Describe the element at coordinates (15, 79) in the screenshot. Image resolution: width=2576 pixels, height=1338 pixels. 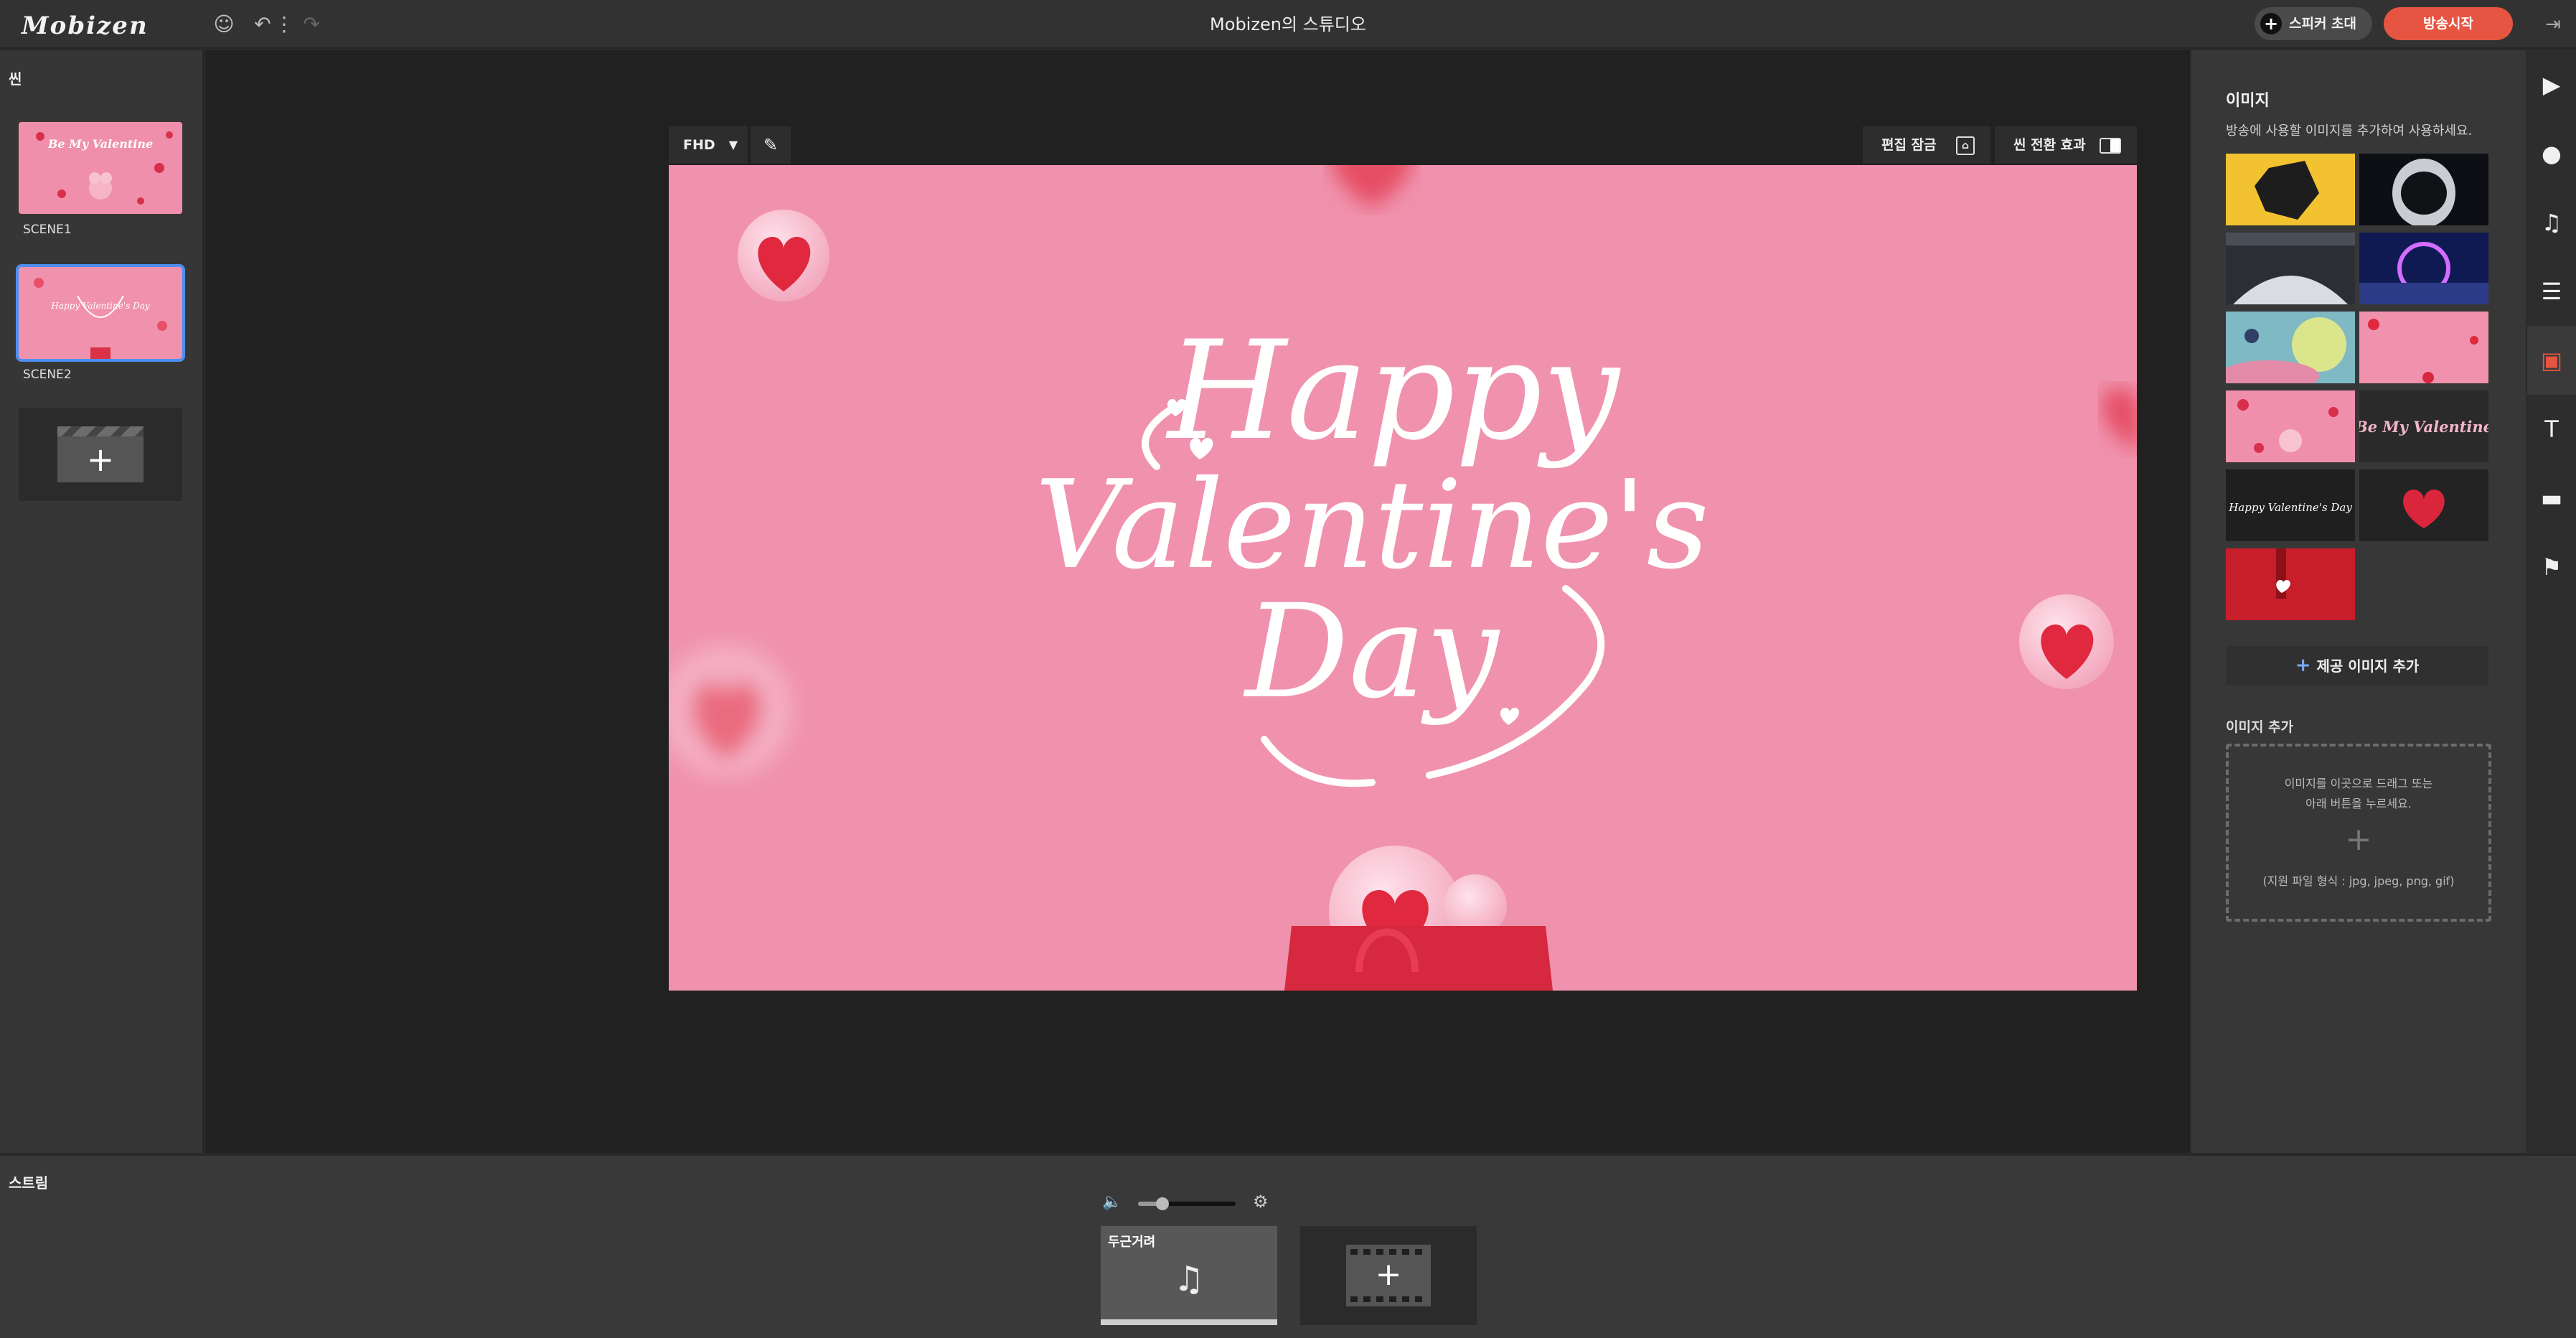
I see `scene-panel-title: 씬` at that location.